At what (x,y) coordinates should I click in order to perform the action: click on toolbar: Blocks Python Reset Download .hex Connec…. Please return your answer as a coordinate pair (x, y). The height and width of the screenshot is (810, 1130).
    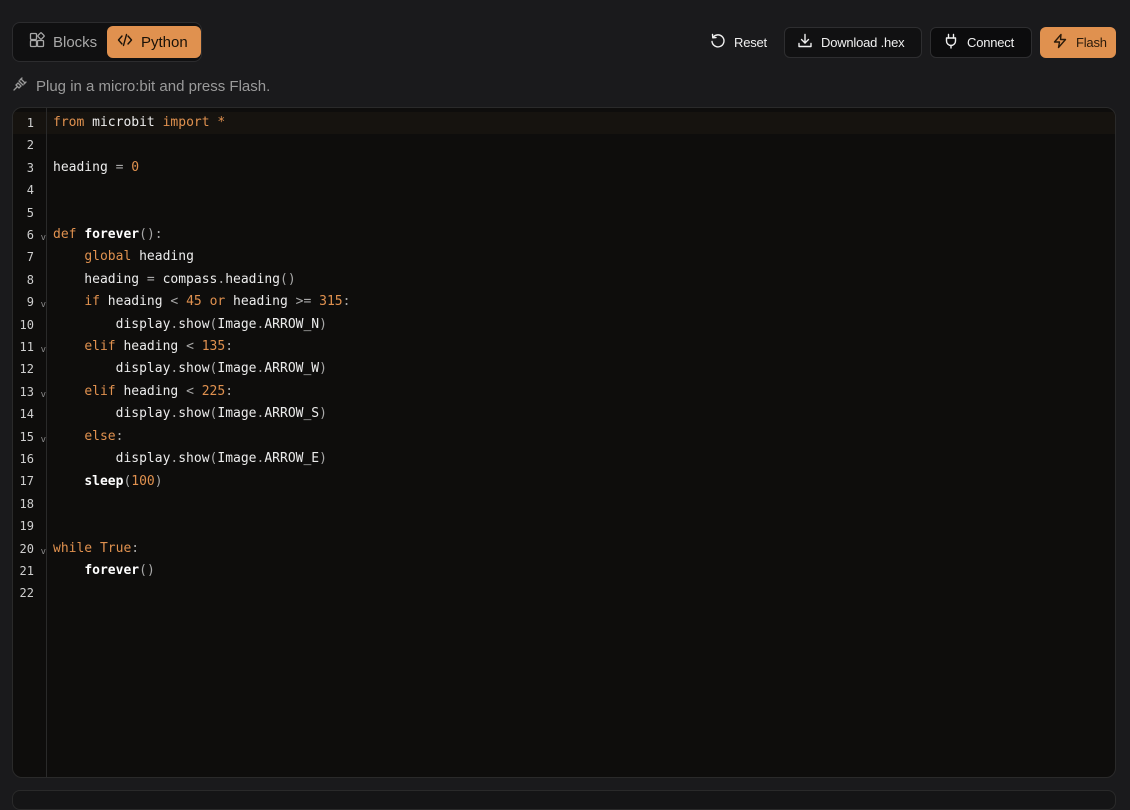
    Looking at the image, I should click on (565, 40).